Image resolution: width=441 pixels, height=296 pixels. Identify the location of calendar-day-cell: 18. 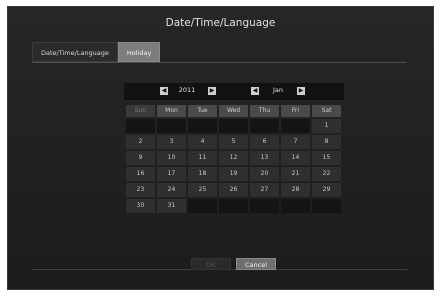
(202, 174).